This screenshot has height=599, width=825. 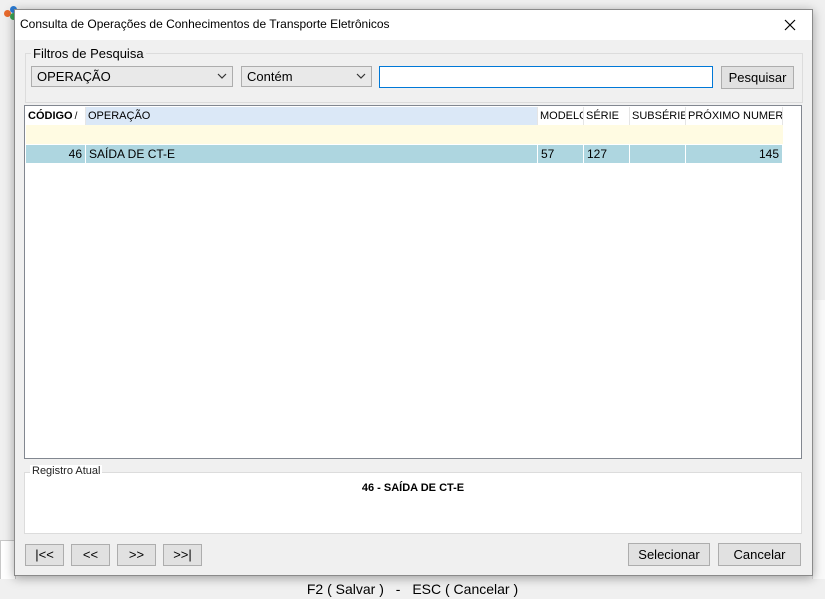 What do you see at coordinates (132, 76) in the screenshot?
I see `field-select: OPERAÇÃO` at bounding box center [132, 76].